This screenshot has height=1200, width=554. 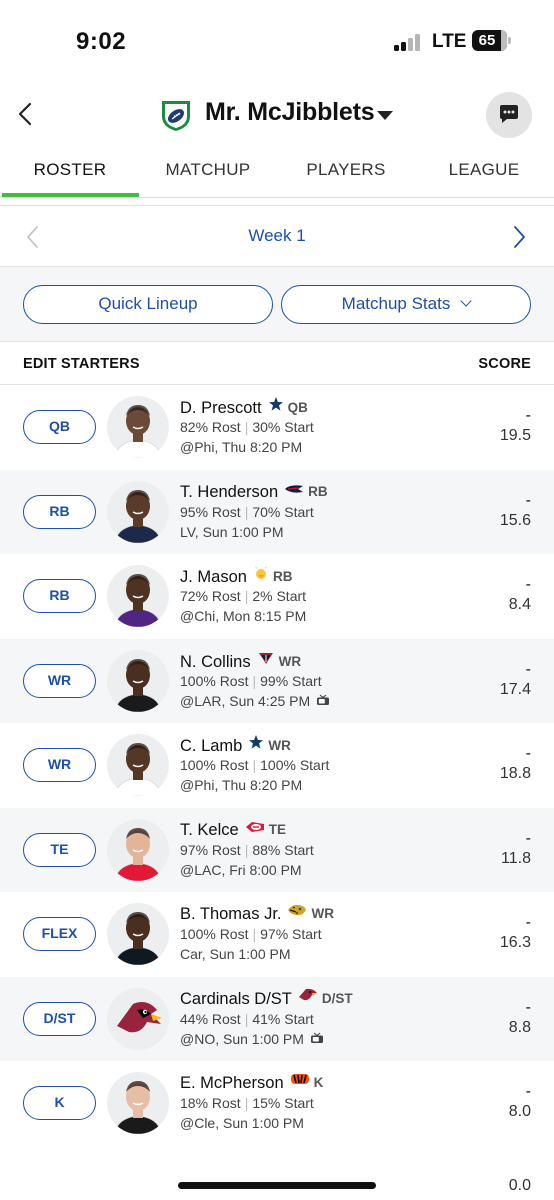 I want to click on player-name-link: C. Lamb WR, so click(x=235, y=745).